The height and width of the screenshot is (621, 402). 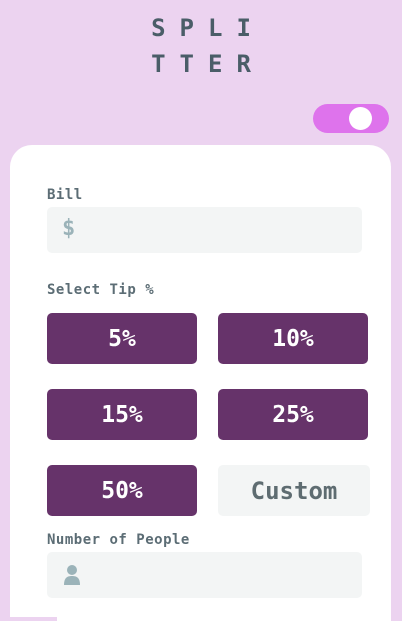 What do you see at coordinates (72, 575) in the screenshot?
I see `person-icon` at bounding box center [72, 575].